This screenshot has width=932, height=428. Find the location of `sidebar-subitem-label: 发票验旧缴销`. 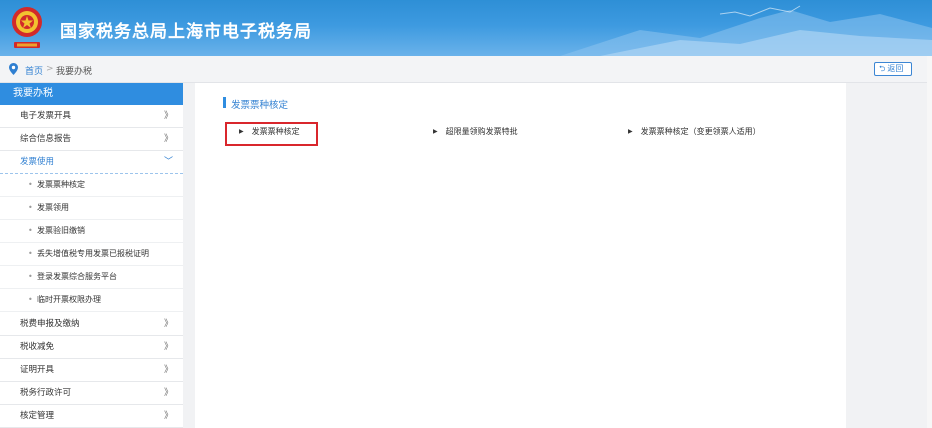

sidebar-subitem-label: 发票验旧缴销 is located at coordinates (61, 230).